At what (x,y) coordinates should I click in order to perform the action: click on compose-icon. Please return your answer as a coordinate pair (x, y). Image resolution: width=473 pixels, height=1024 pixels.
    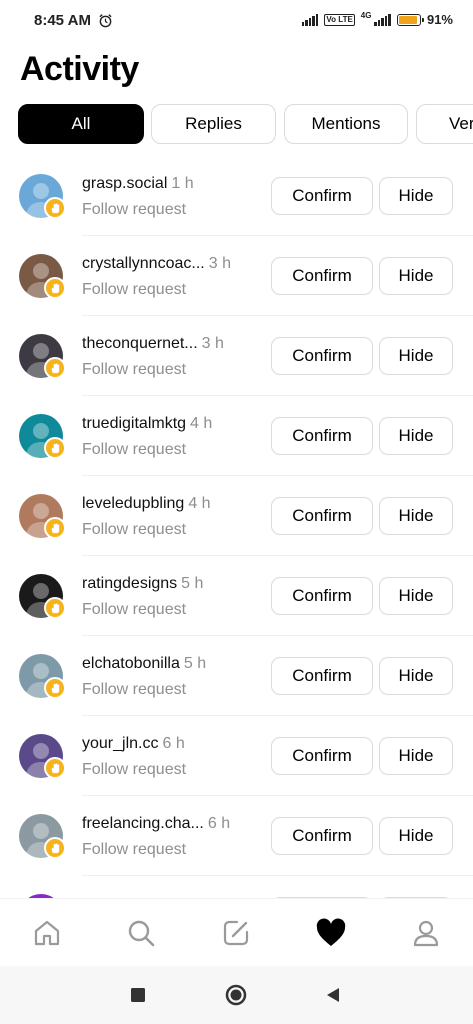
    Looking at the image, I should click on (236, 933).